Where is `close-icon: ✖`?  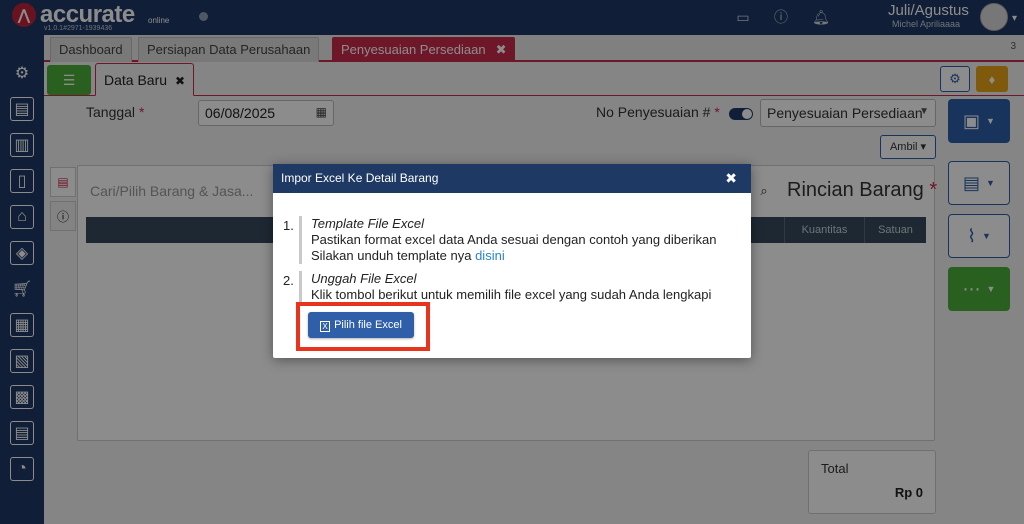 close-icon: ✖ is located at coordinates (731, 178).